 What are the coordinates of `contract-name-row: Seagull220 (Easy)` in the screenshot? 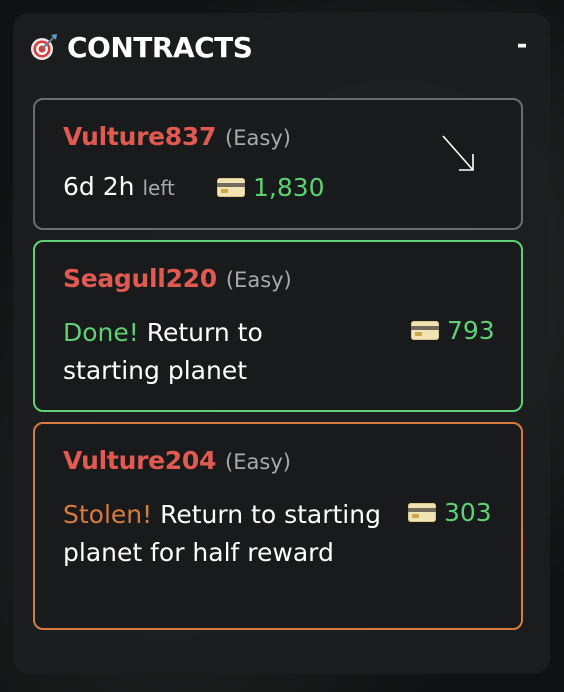 It's located at (177, 278).